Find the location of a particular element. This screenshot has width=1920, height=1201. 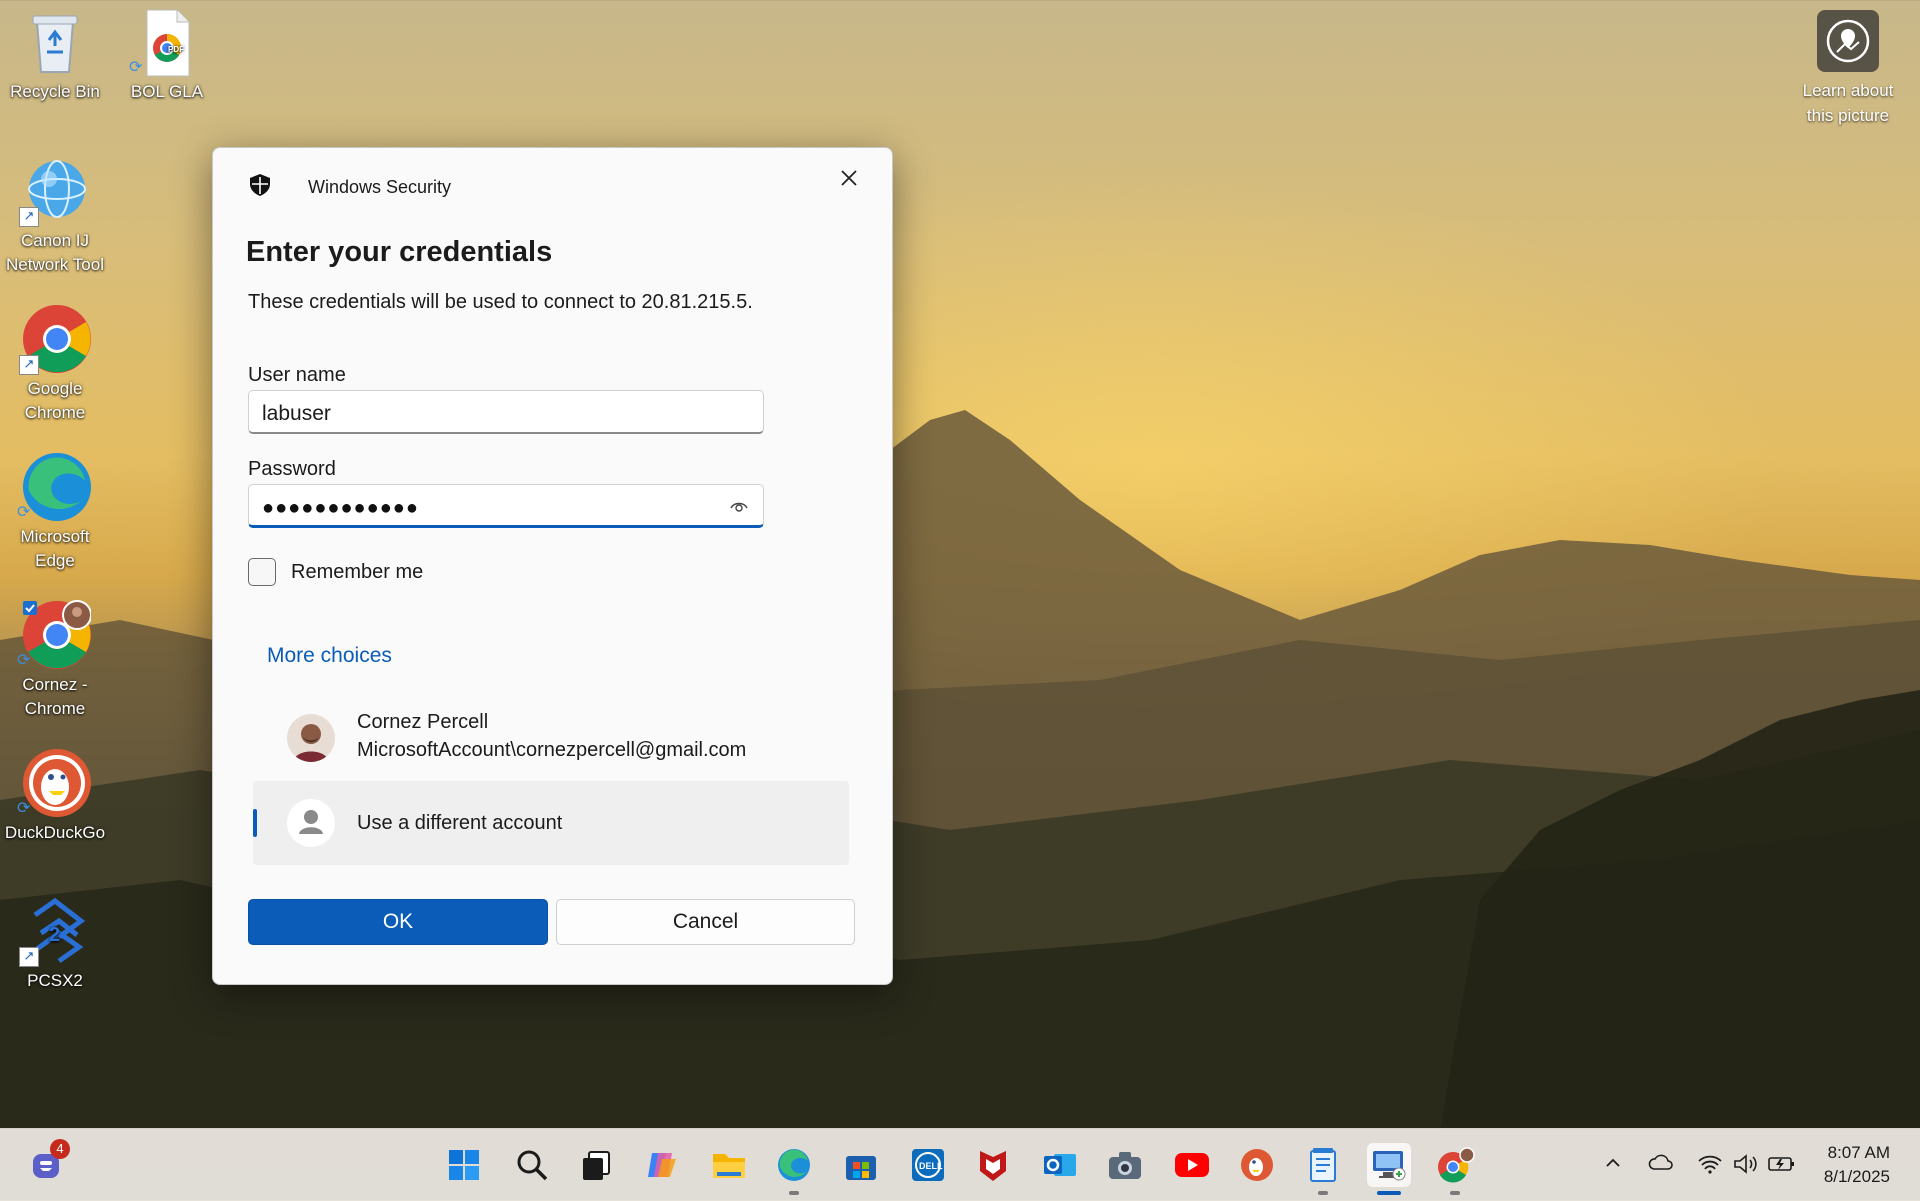

outlook-icon is located at coordinates (1060, 1165).